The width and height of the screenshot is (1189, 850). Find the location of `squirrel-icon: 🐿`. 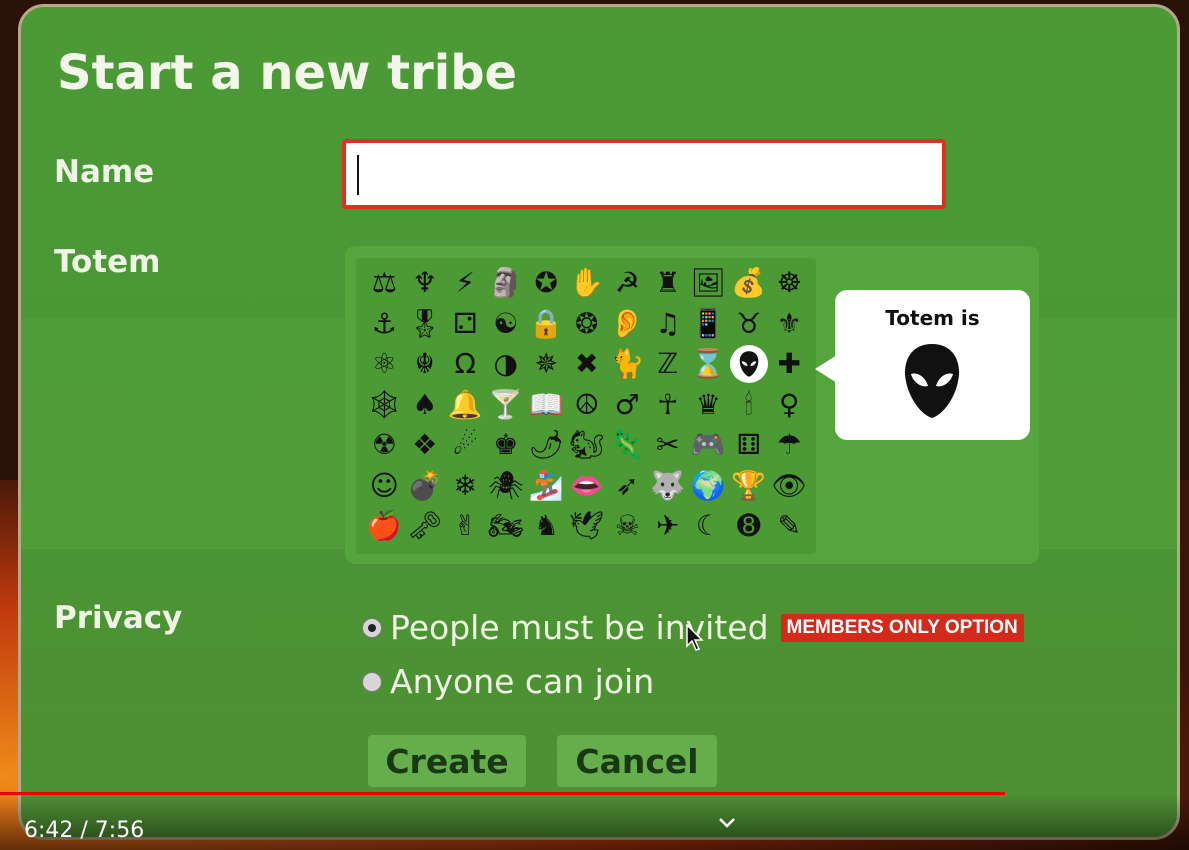

squirrel-icon: 🐿 is located at coordinates (587, 445).